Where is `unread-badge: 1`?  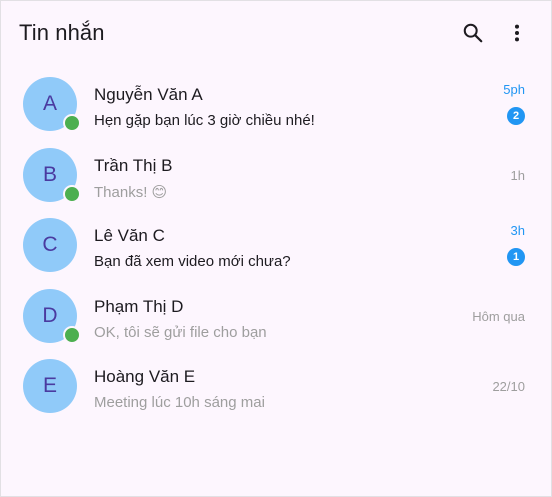
unread-badge: 1 is located at coordinates (516, 257).